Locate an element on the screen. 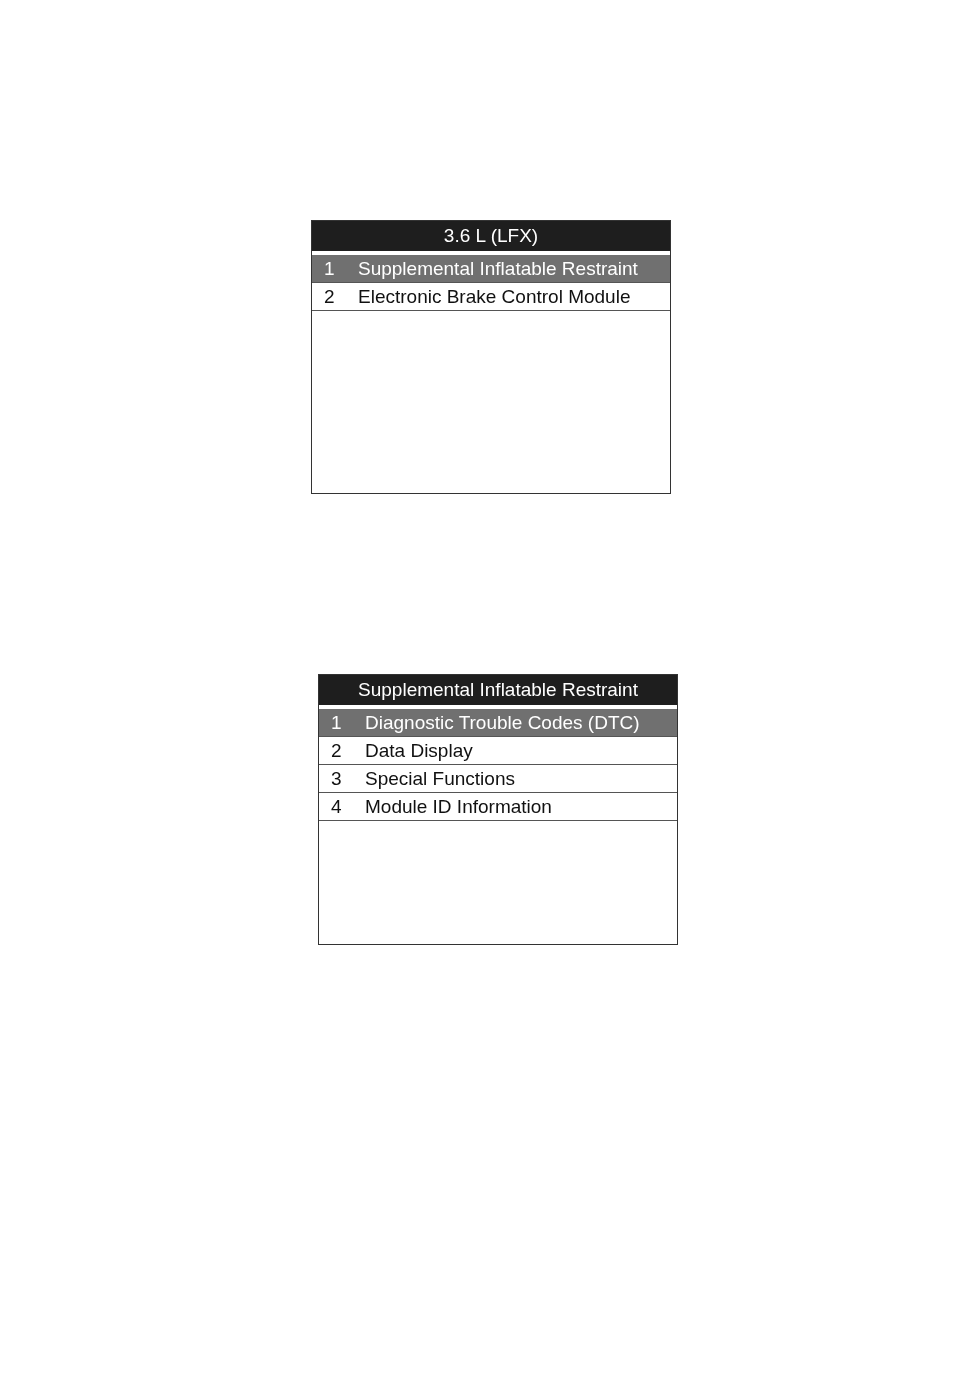 The height and width of the screenshot is (1374, 954). menu-item: 2 Data Display is located at coordinates (498, 751).